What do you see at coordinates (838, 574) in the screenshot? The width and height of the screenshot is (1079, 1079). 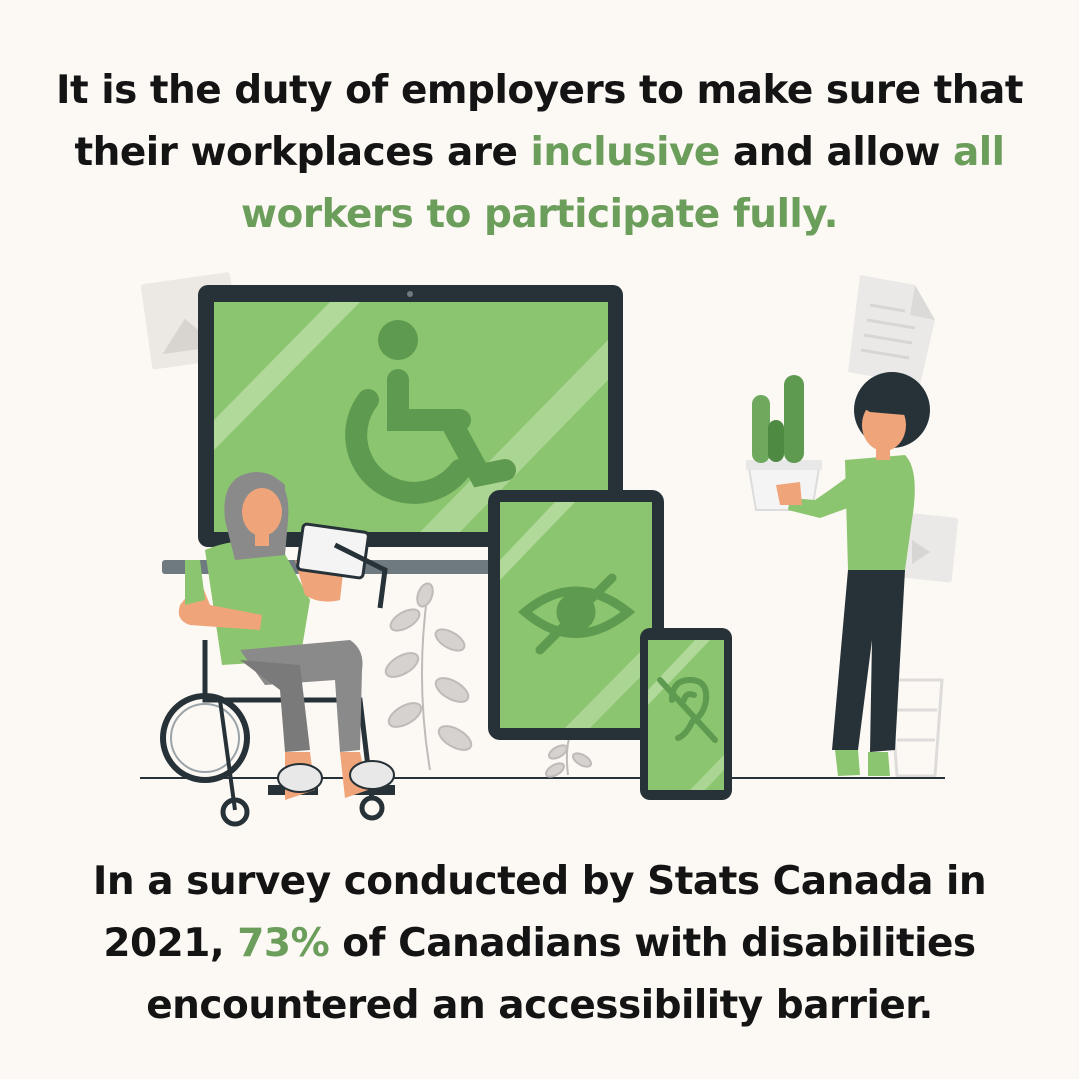 I see `person-with-cactus-figure` at bounding box center [838, 574].